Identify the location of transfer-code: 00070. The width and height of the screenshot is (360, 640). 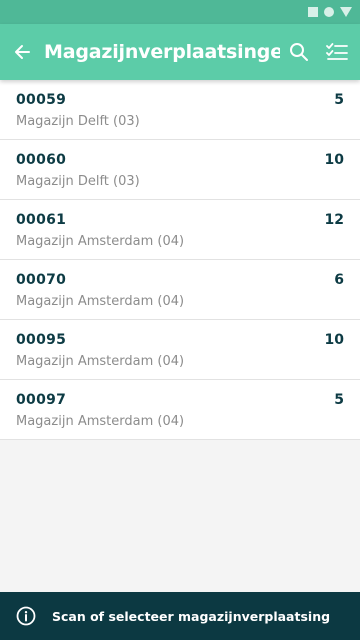
(41, 280).